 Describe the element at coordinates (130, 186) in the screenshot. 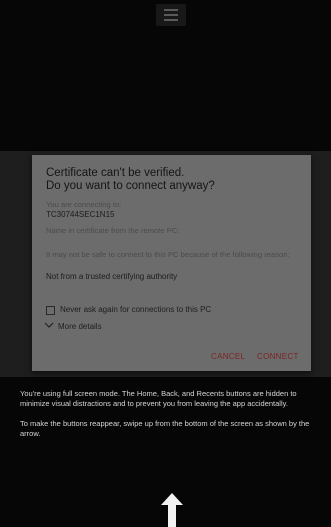

I see `dialog-title-line2: Do you want to connect anyway?` at that location.